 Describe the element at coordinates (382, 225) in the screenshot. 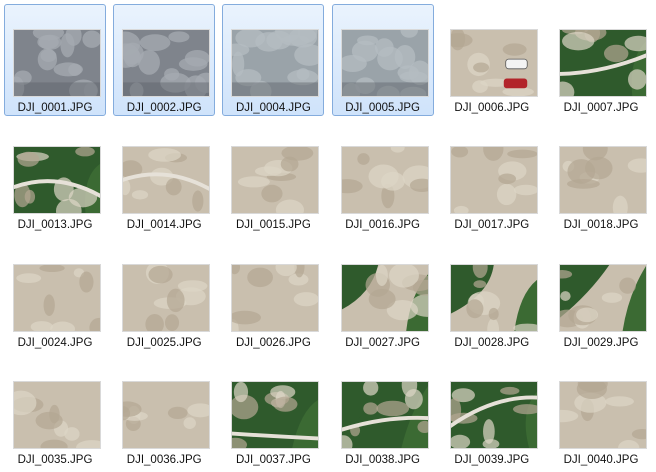

I see `file-name-label: DJI_0016.JPG` at that location.